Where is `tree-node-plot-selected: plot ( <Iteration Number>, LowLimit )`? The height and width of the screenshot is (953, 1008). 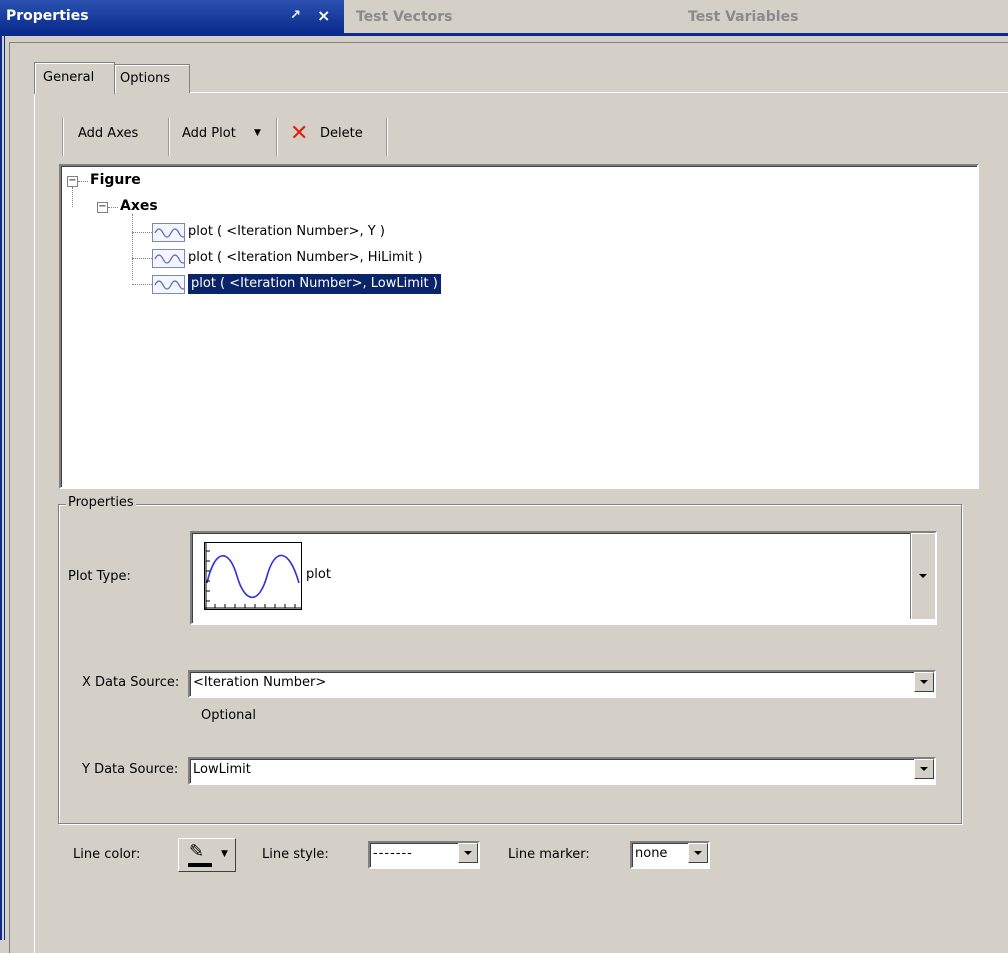 tree-node-plot-selected: plot ( <Iteration Number>, LowLimit ) is located at coordinates (314, 284).